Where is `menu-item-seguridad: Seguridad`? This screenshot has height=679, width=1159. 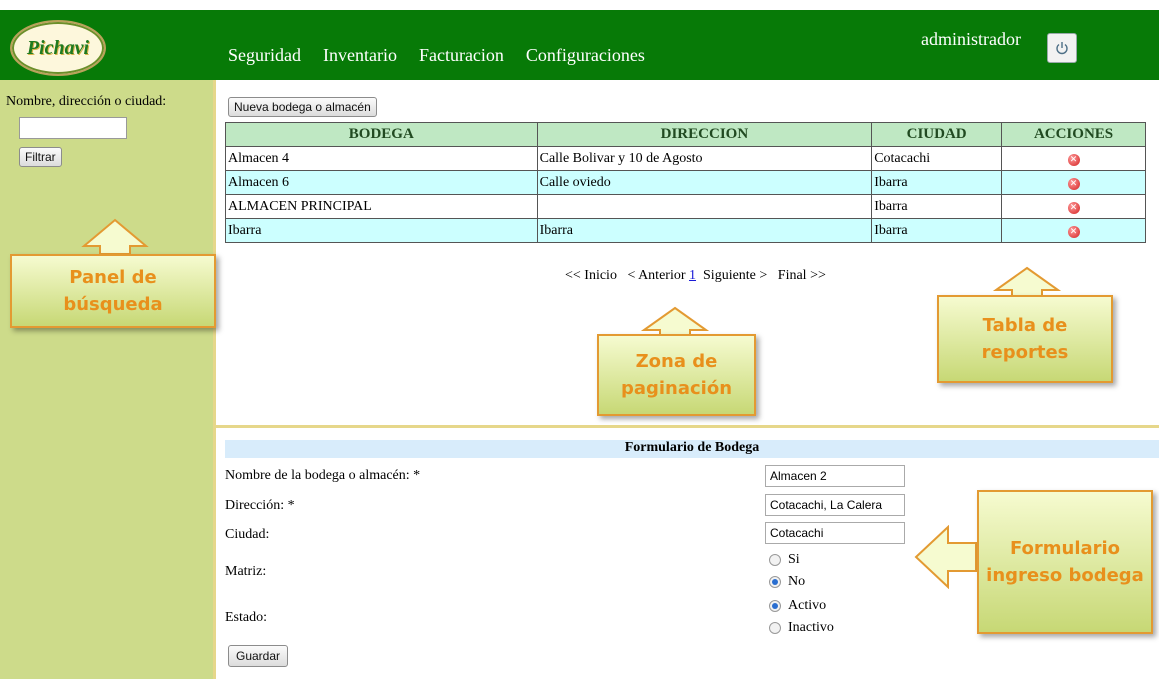
menu-item-seguridad: Seguridad is located at coordinates (264, 55).